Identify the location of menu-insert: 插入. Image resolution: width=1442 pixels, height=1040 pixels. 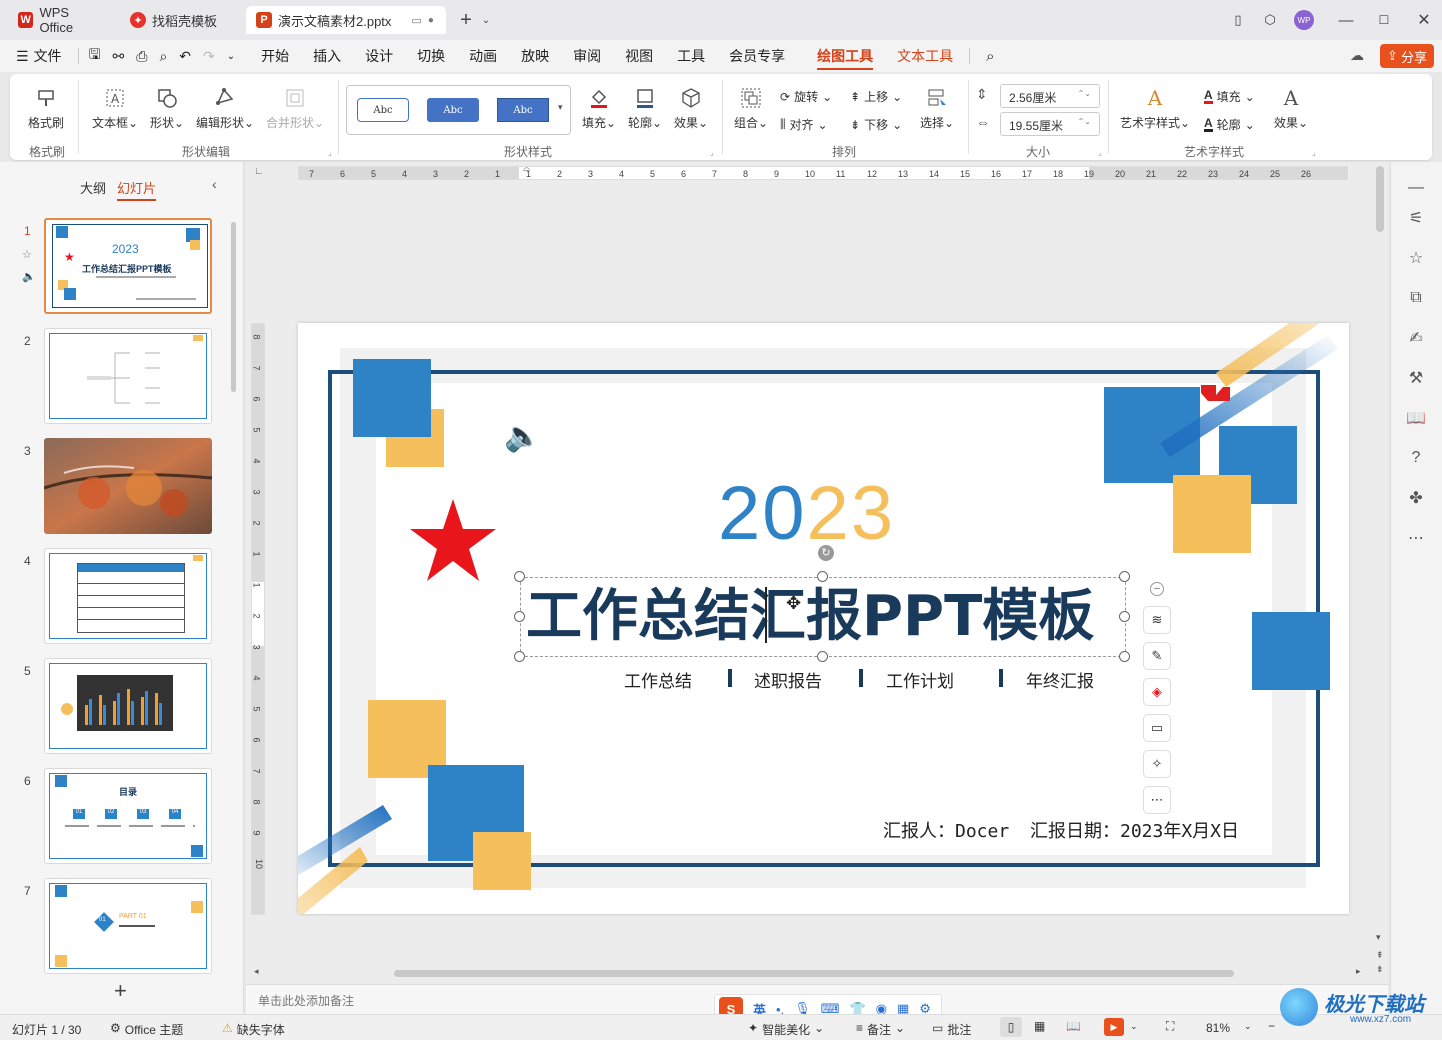
(327, 56).